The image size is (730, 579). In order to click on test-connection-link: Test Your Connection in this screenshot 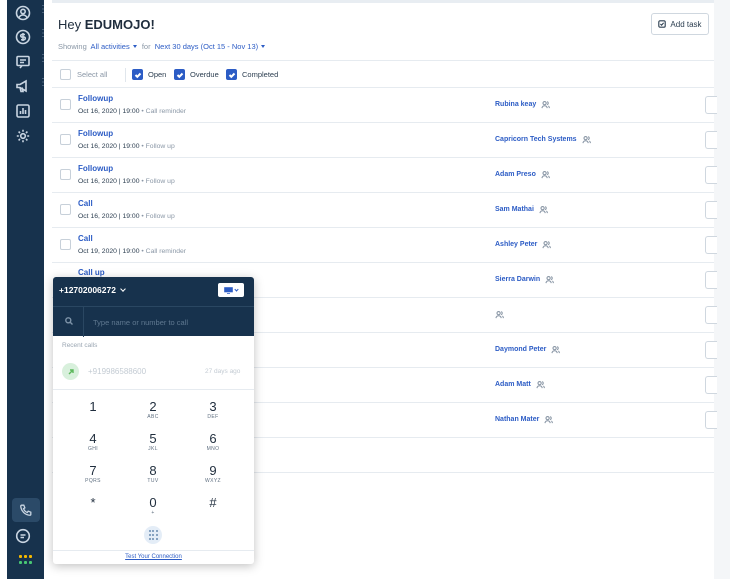, I will do `click(153, 557)`.